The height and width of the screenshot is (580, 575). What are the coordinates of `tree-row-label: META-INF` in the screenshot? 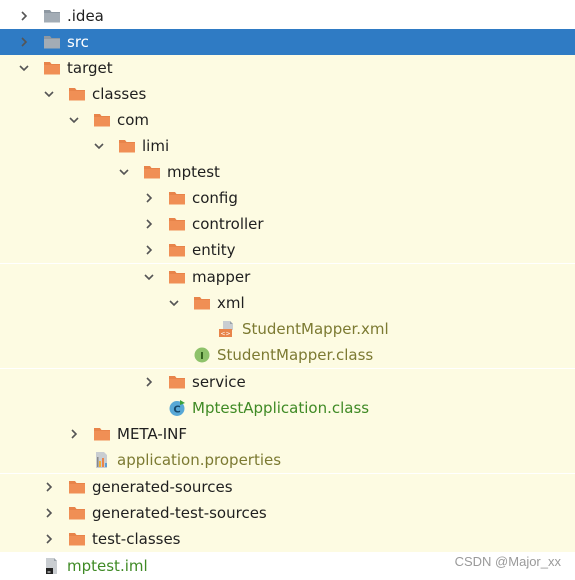 It's located at (152, 434).